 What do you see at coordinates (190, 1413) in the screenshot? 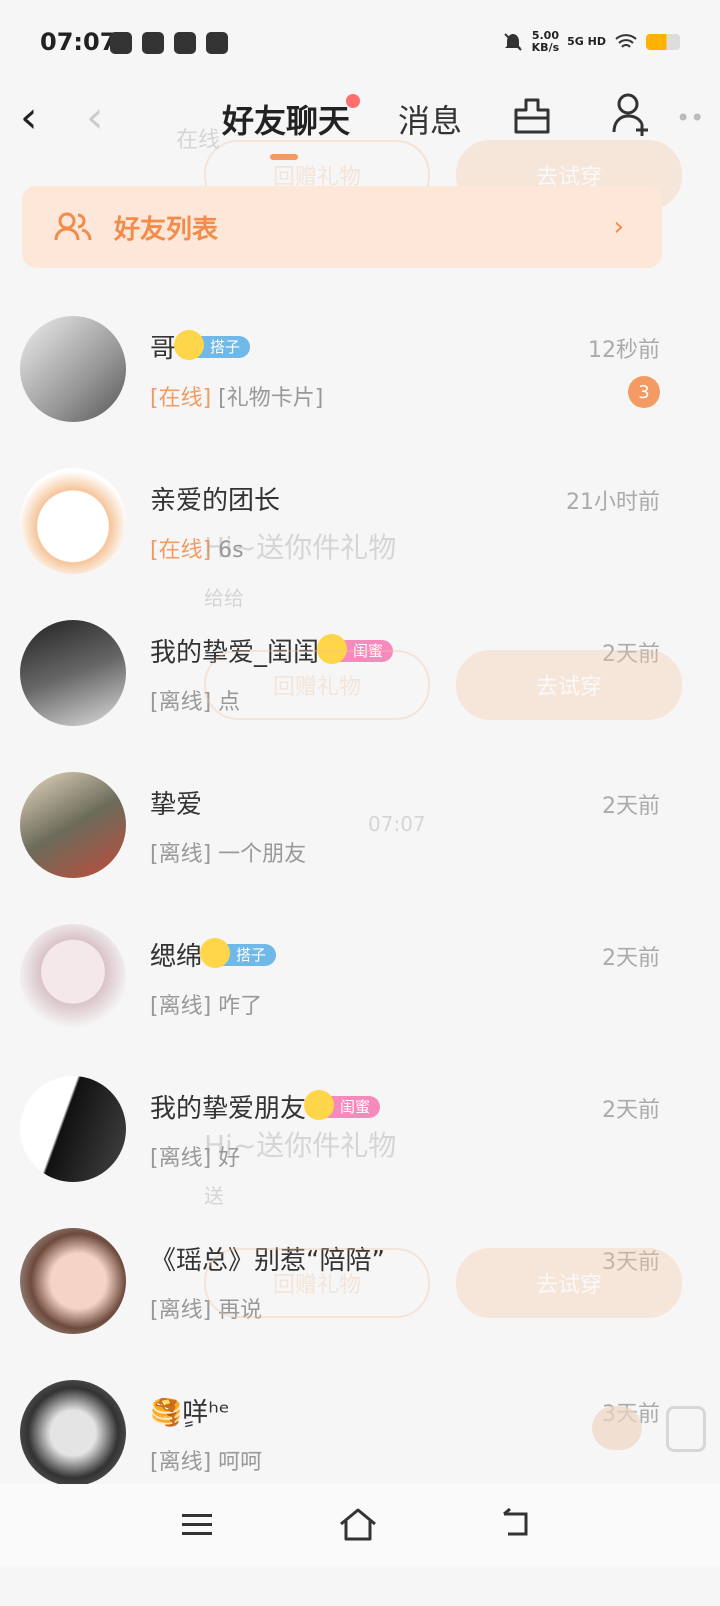
I see `friend-name: 🥞ٍ咩ʰᵉ` at bounding box center [190, 1413].